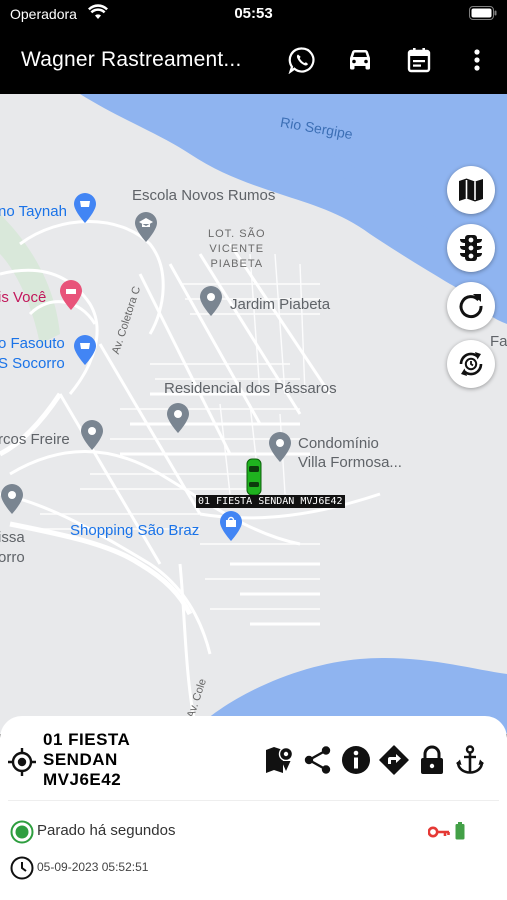  I want to click on clock-icon, so click(22, 870).